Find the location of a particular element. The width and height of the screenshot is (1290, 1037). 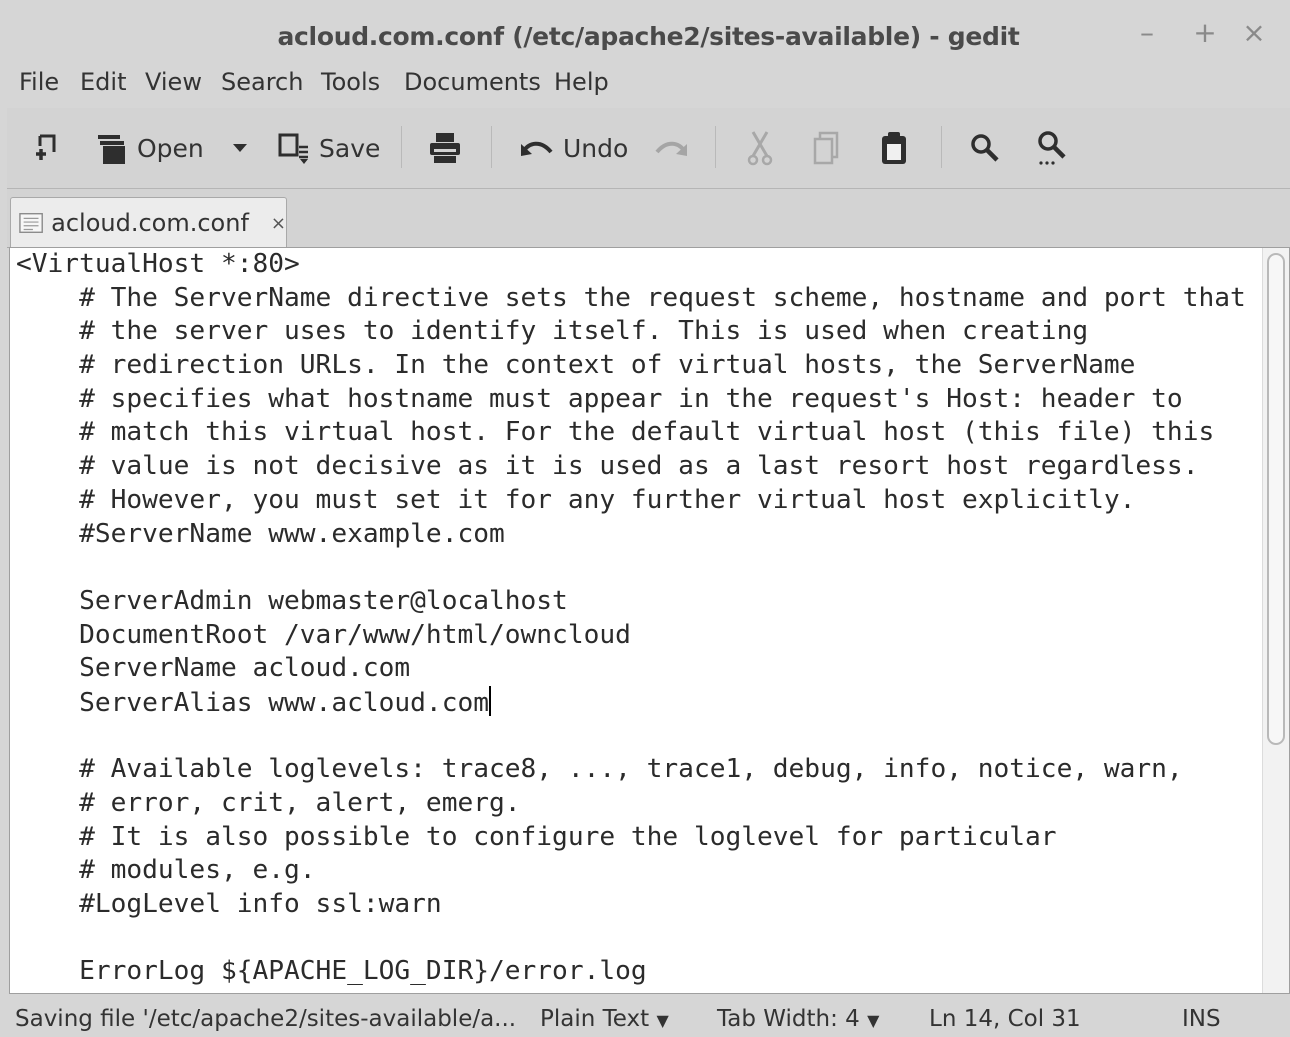

chevron-down-icon is located at coordinates (240, 148).